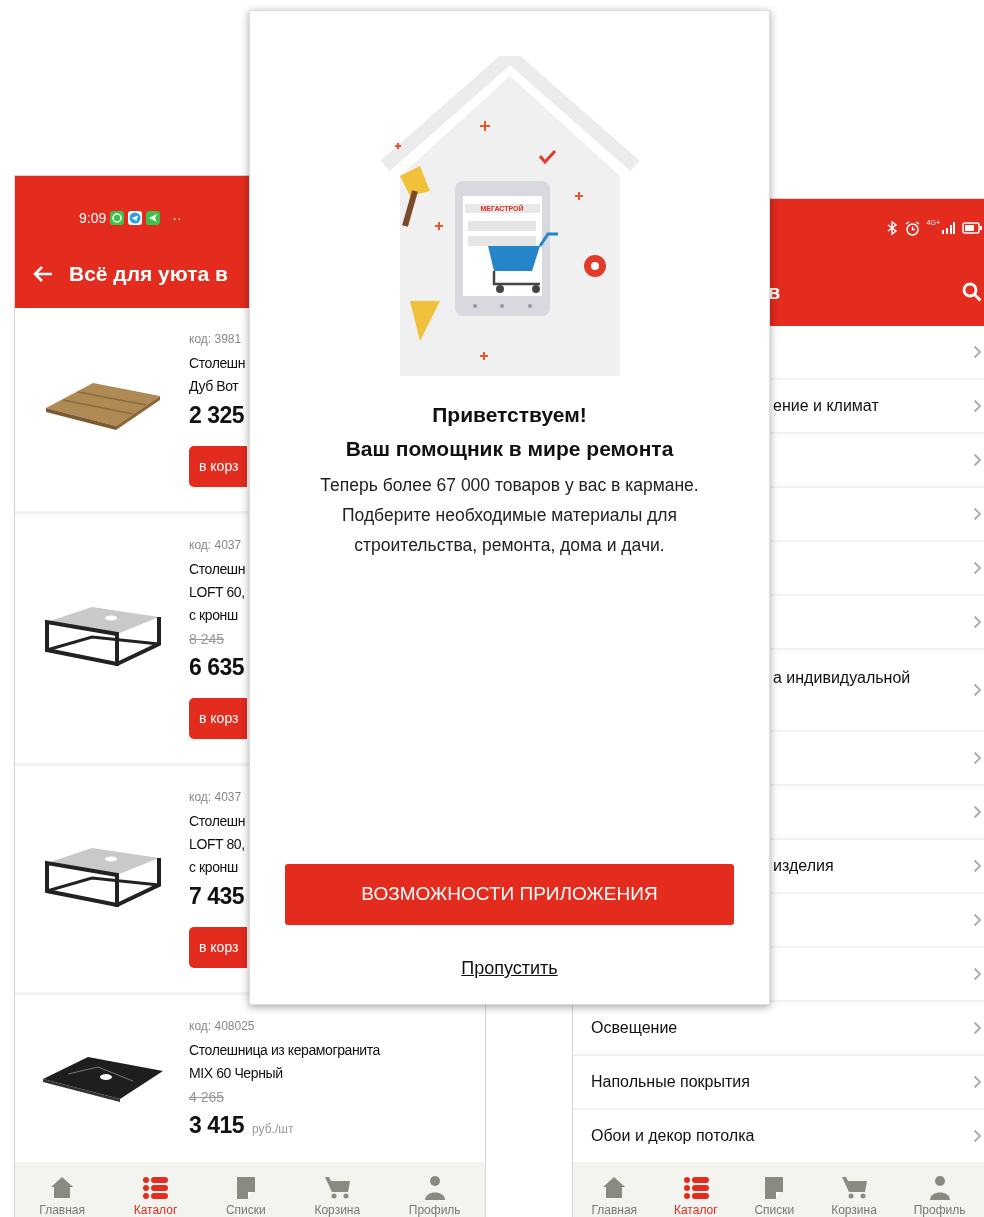 Image resolution: width=984 pixels, height=1217 pixels. I want to click on product-price: 6 635, so click(217, 667).